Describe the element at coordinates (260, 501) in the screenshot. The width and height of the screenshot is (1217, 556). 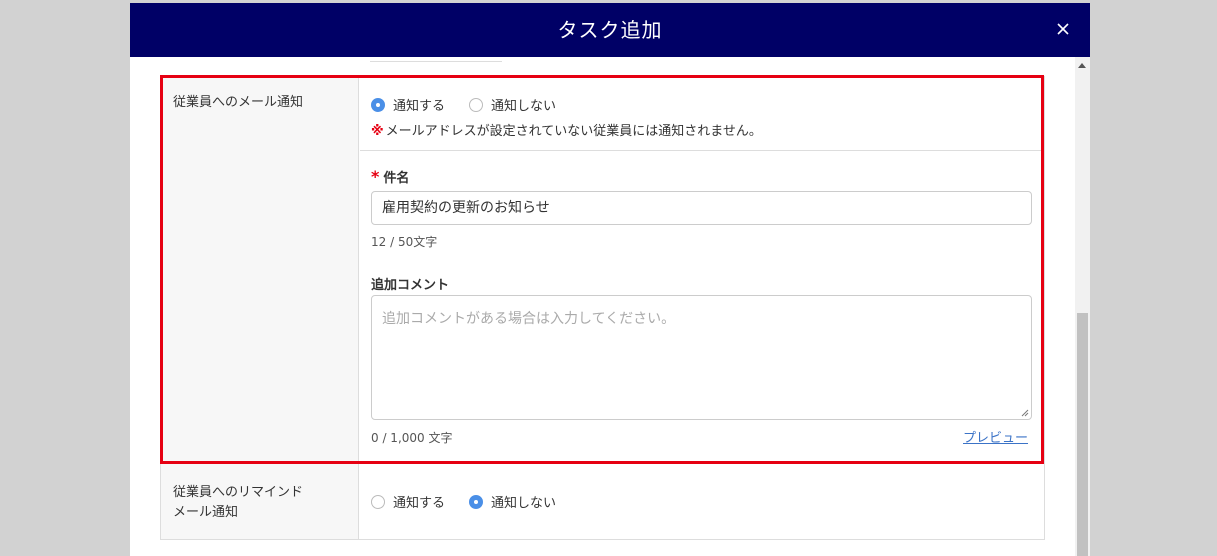
I see `reminder-notification-label: 従業員へのリマインド メール通知` at that location.